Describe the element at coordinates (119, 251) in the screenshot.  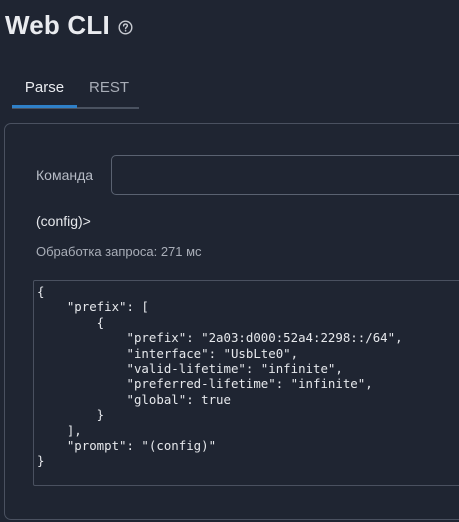
I see `request-status: Обработка запроса: 271 мс` at that location.